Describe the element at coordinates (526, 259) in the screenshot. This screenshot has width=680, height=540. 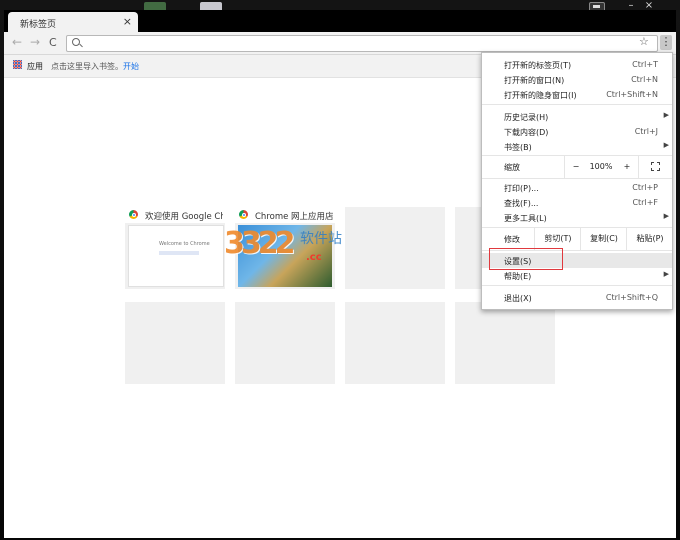
I see `settings-highlight-box` at that location.